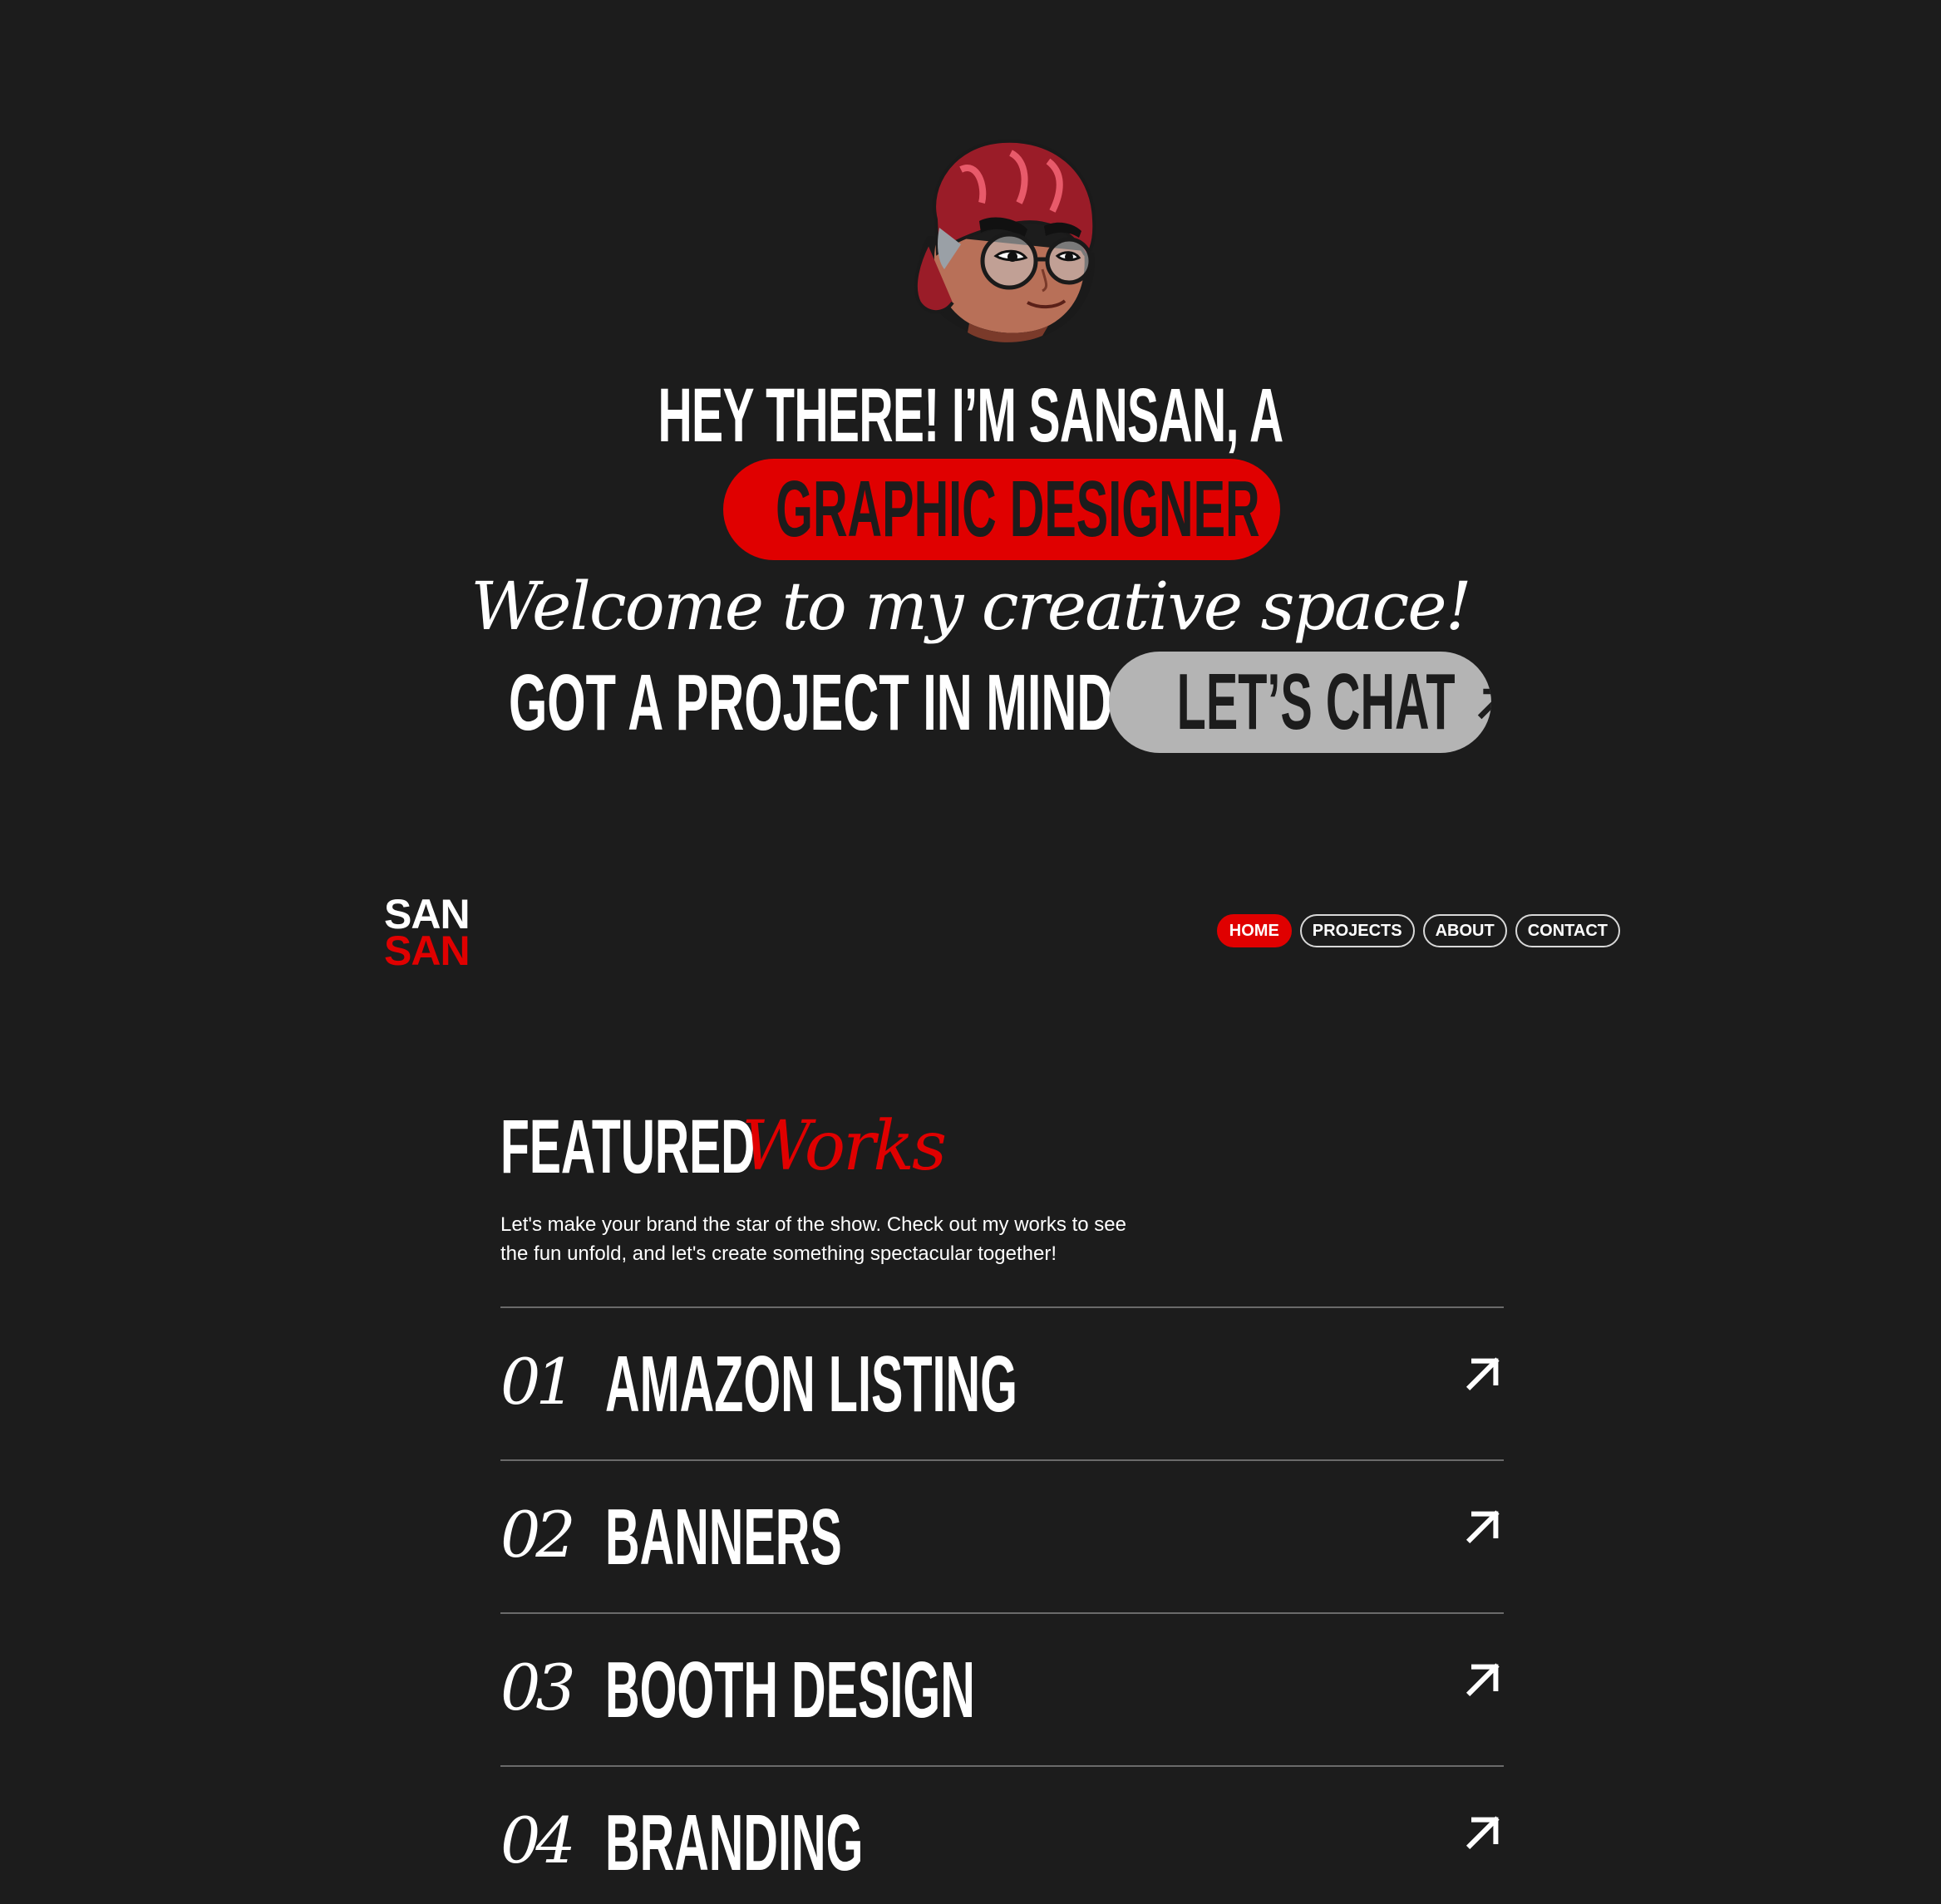 The width and height of the screenshot is (1941, 1904). What do you see at coordinates (538, 1382) in the screenshot?
I see `work-number: 01` at bounding box center [538, 1382].